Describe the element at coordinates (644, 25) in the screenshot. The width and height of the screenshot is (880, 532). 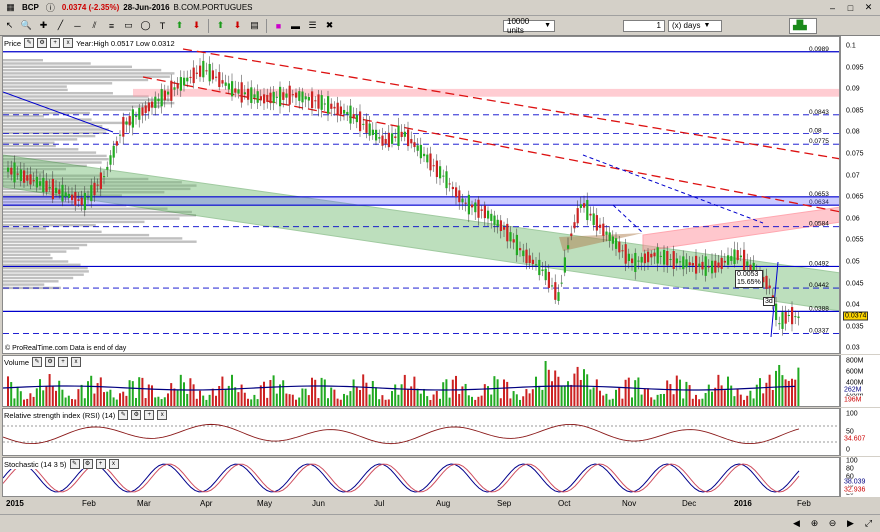
I see `period-input: 1` at that location.